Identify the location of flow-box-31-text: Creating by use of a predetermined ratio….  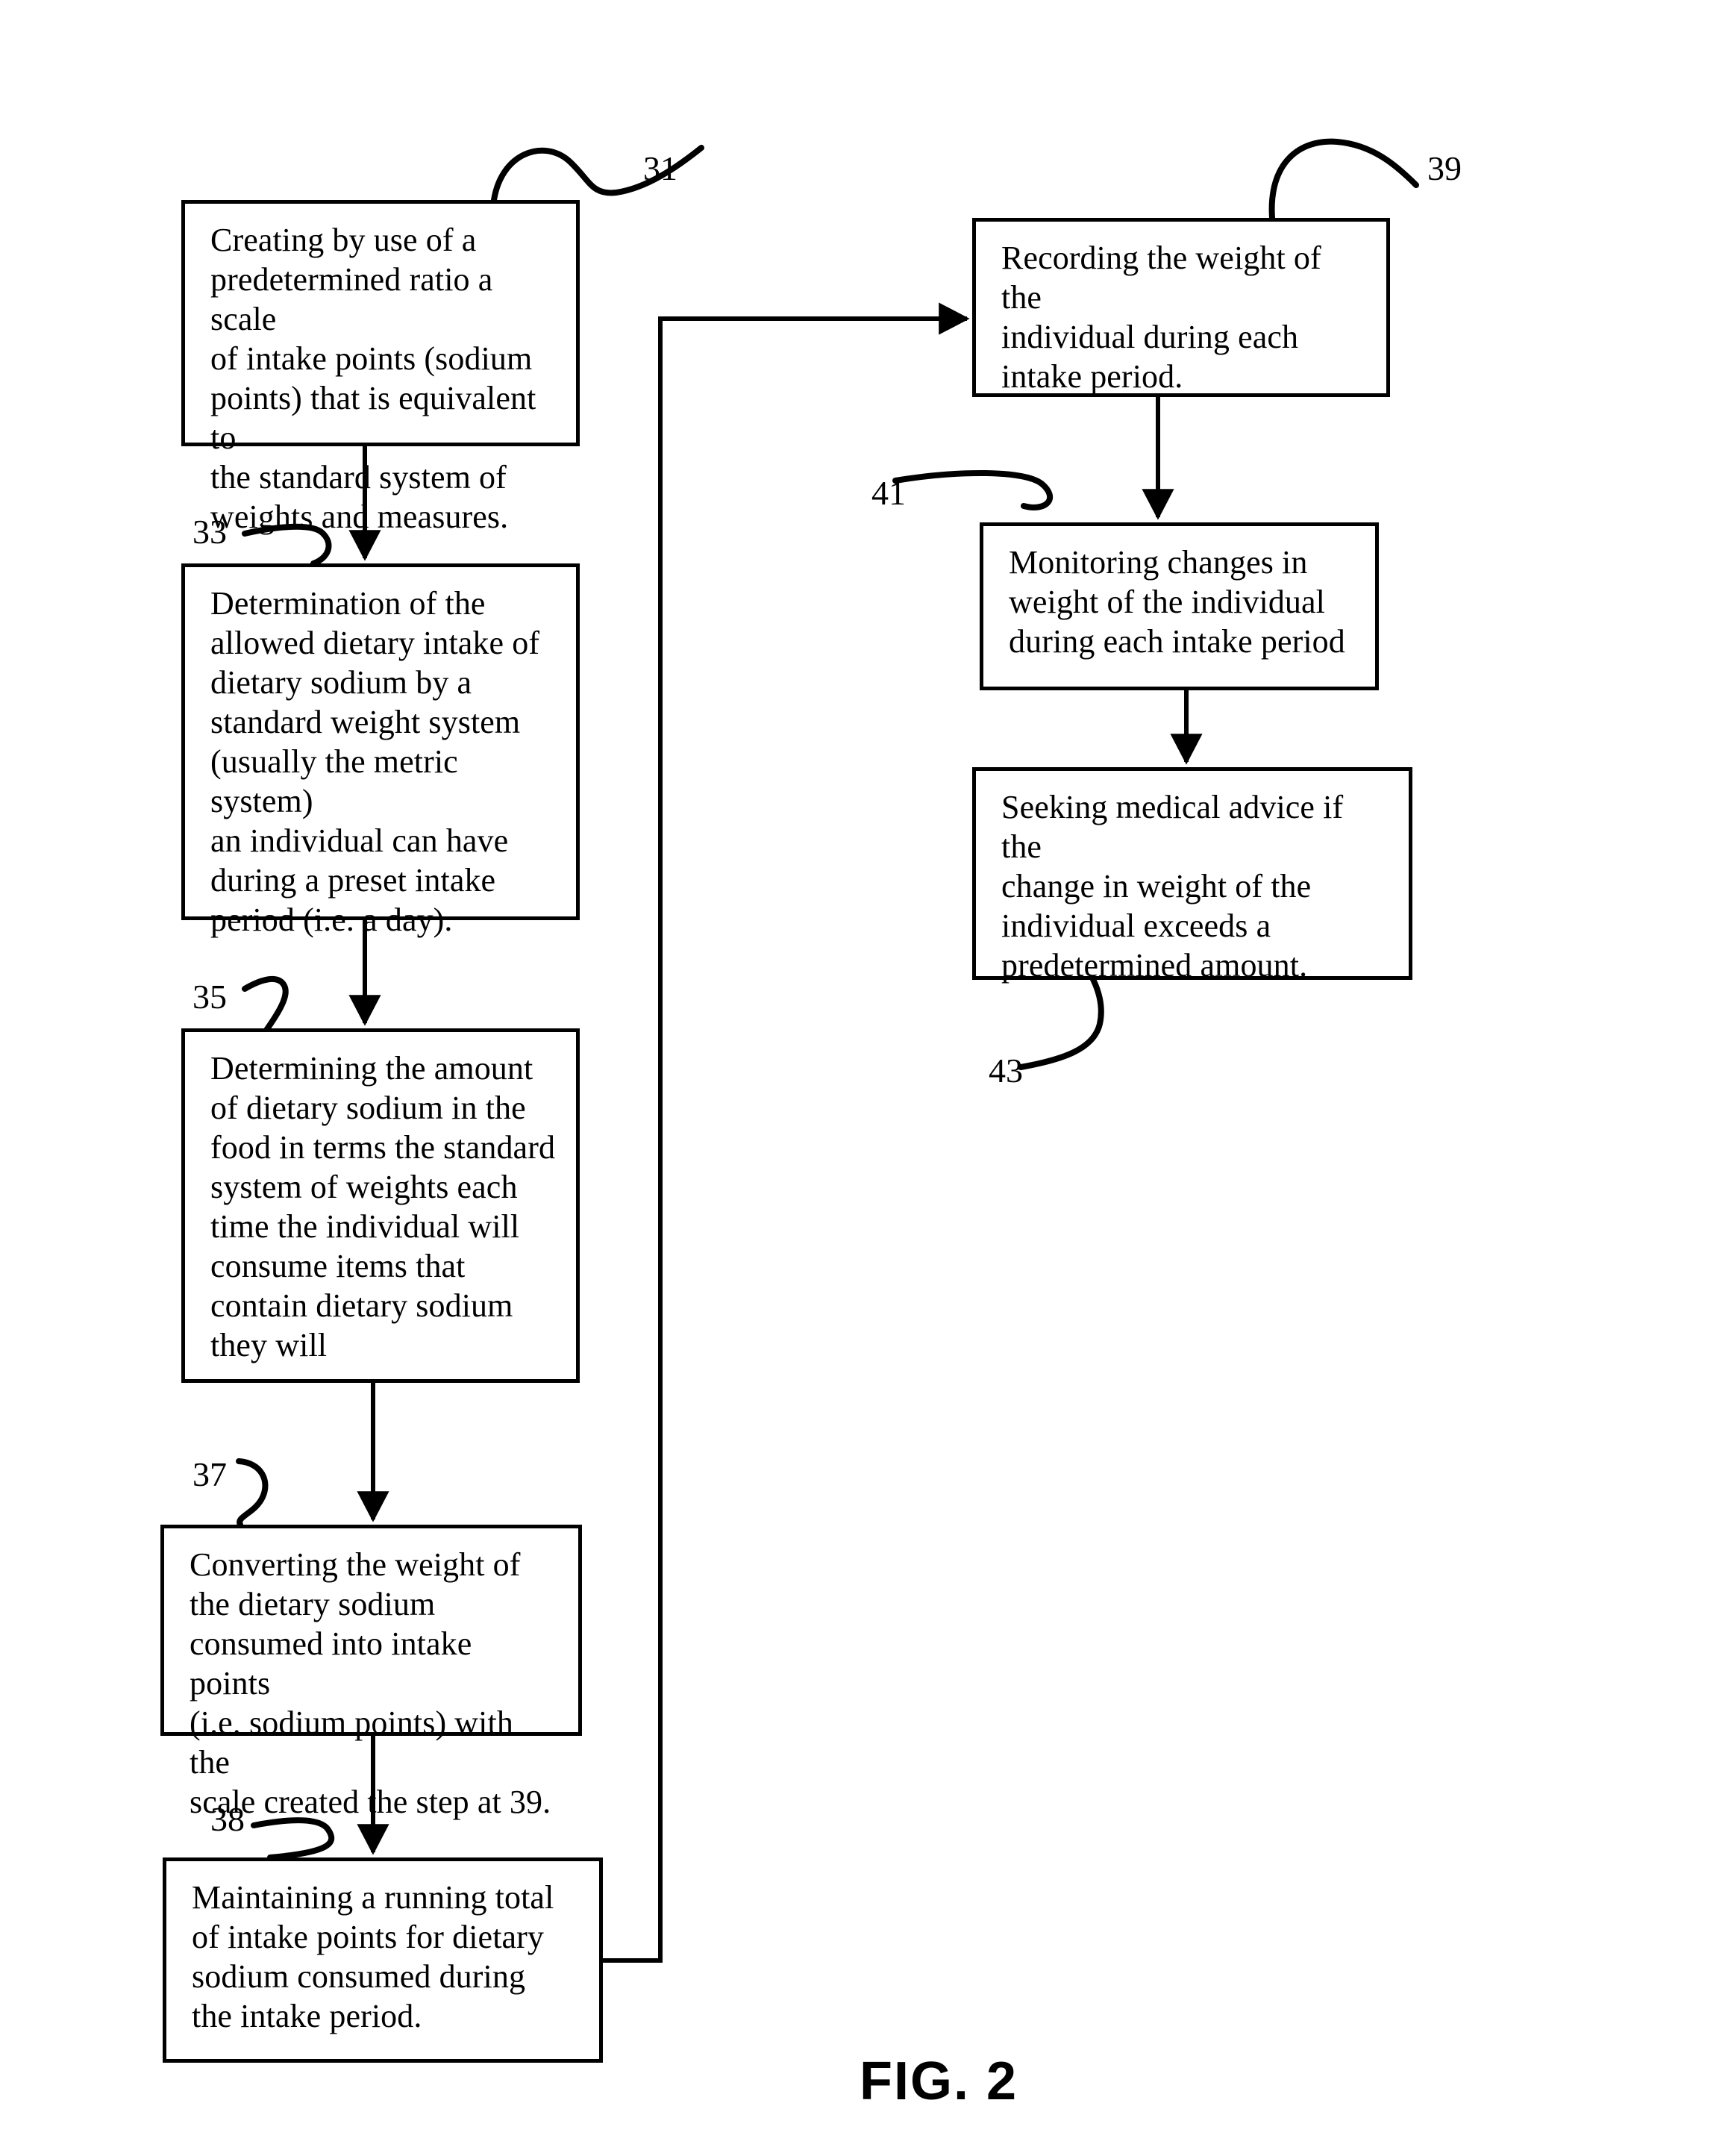
(373, 379).